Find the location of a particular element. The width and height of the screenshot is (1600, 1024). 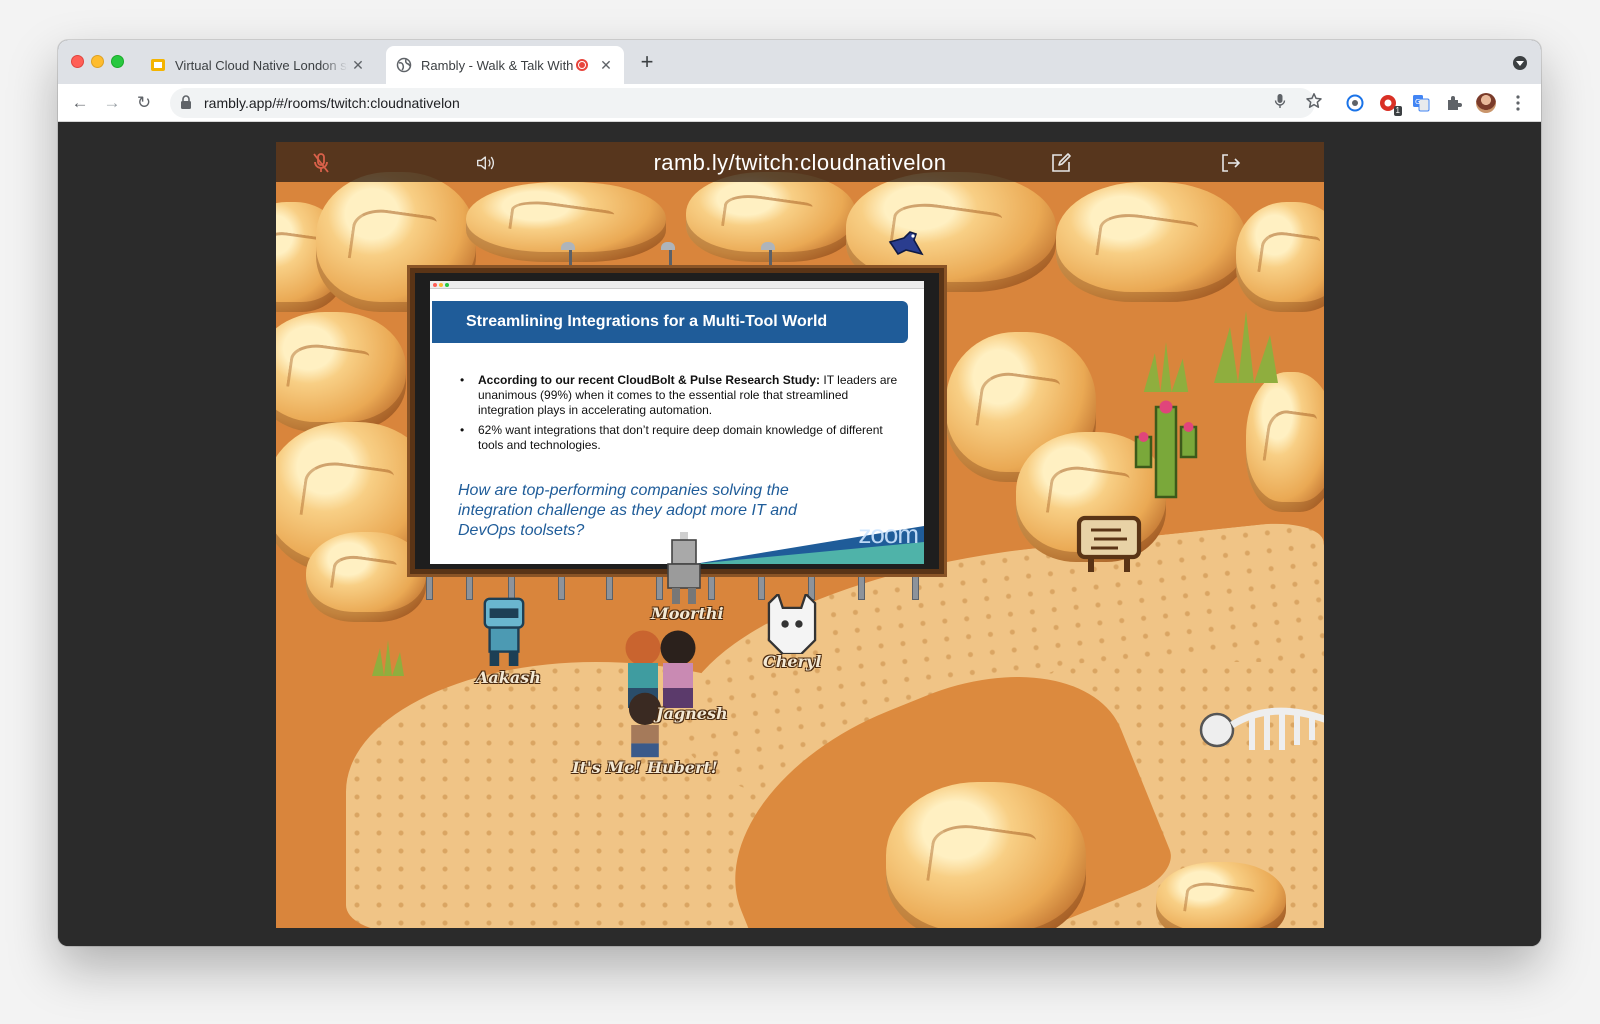

profile-avatar is located at coordinates (1486, 103).